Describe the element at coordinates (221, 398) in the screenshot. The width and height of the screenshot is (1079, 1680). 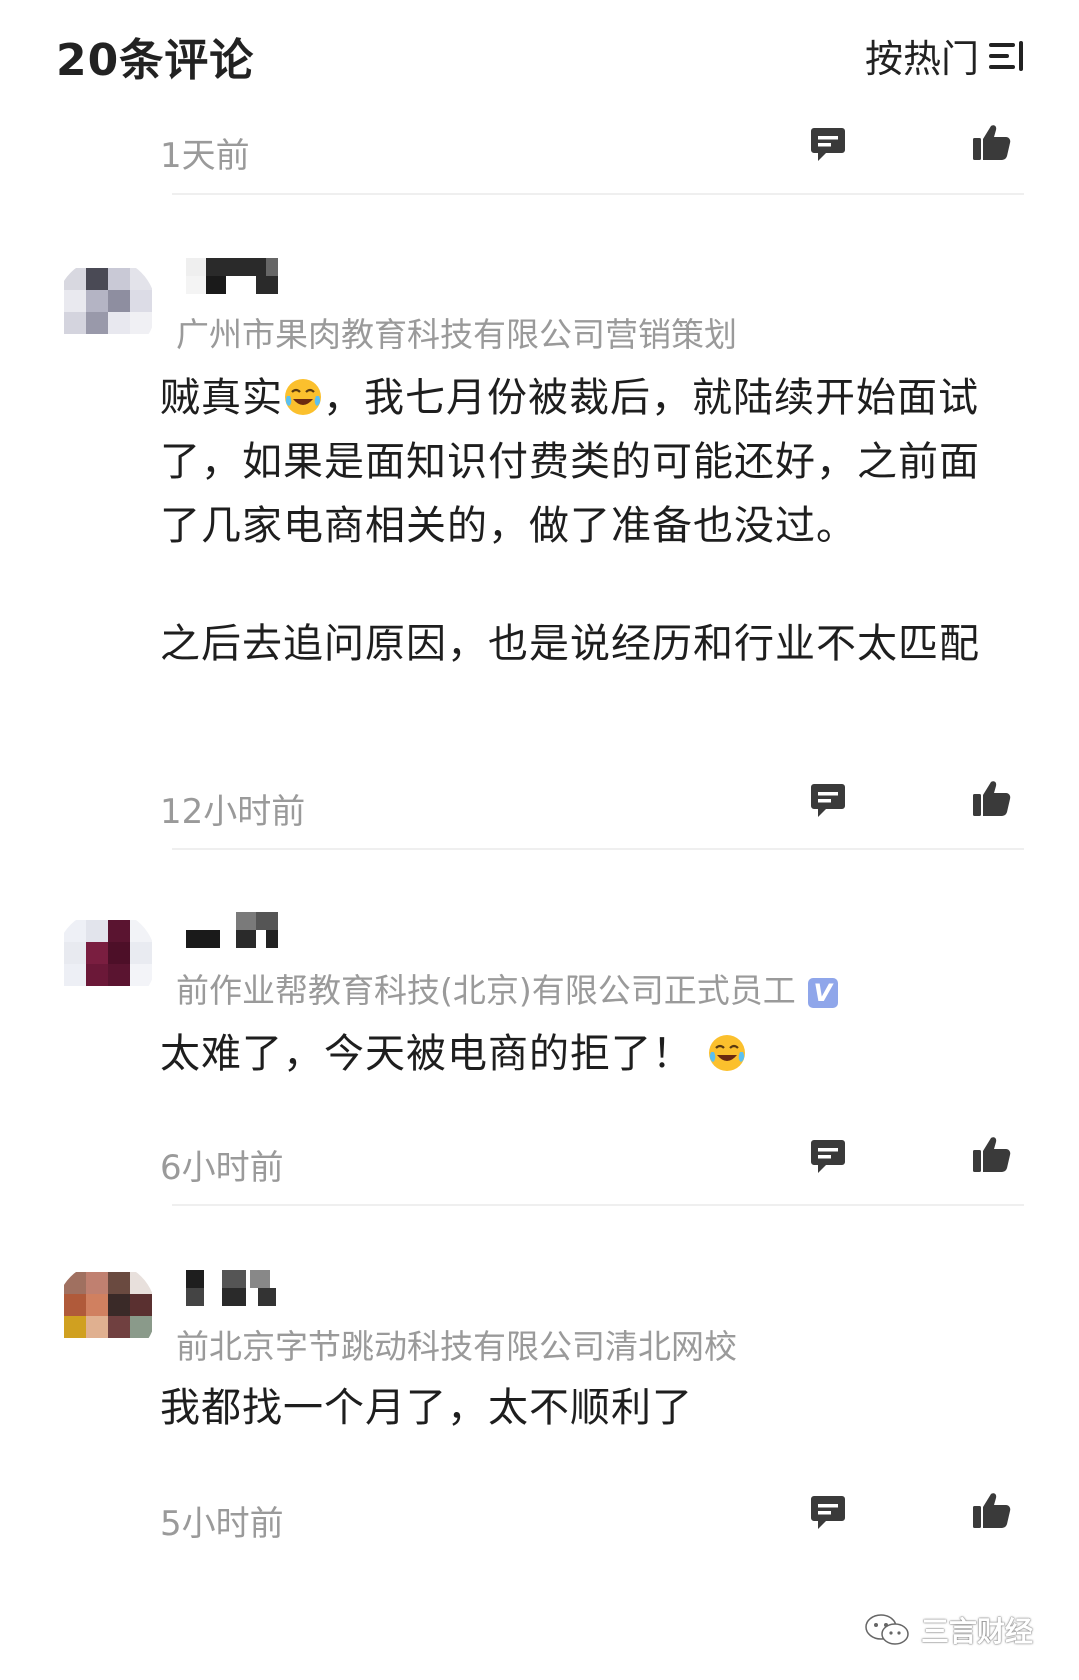
I see `comment-text-part: 贼真实` at that location.